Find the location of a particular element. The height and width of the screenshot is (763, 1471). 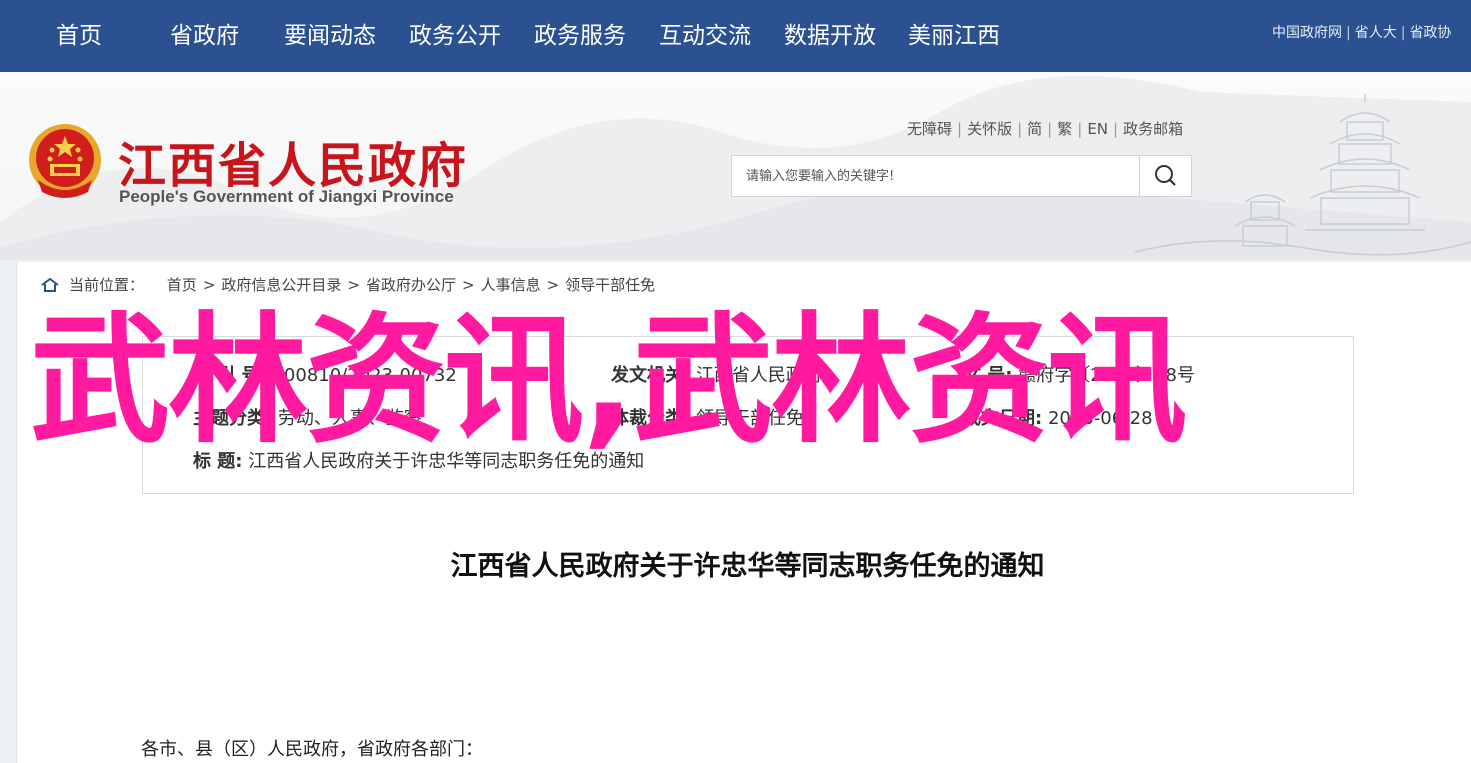

breadcrumb: 当前位置： 首页 > 政府信息公开目录 > 省政府办公厅 > 人事信息 > 领导干部任免 is located at coordinates (348, 284).